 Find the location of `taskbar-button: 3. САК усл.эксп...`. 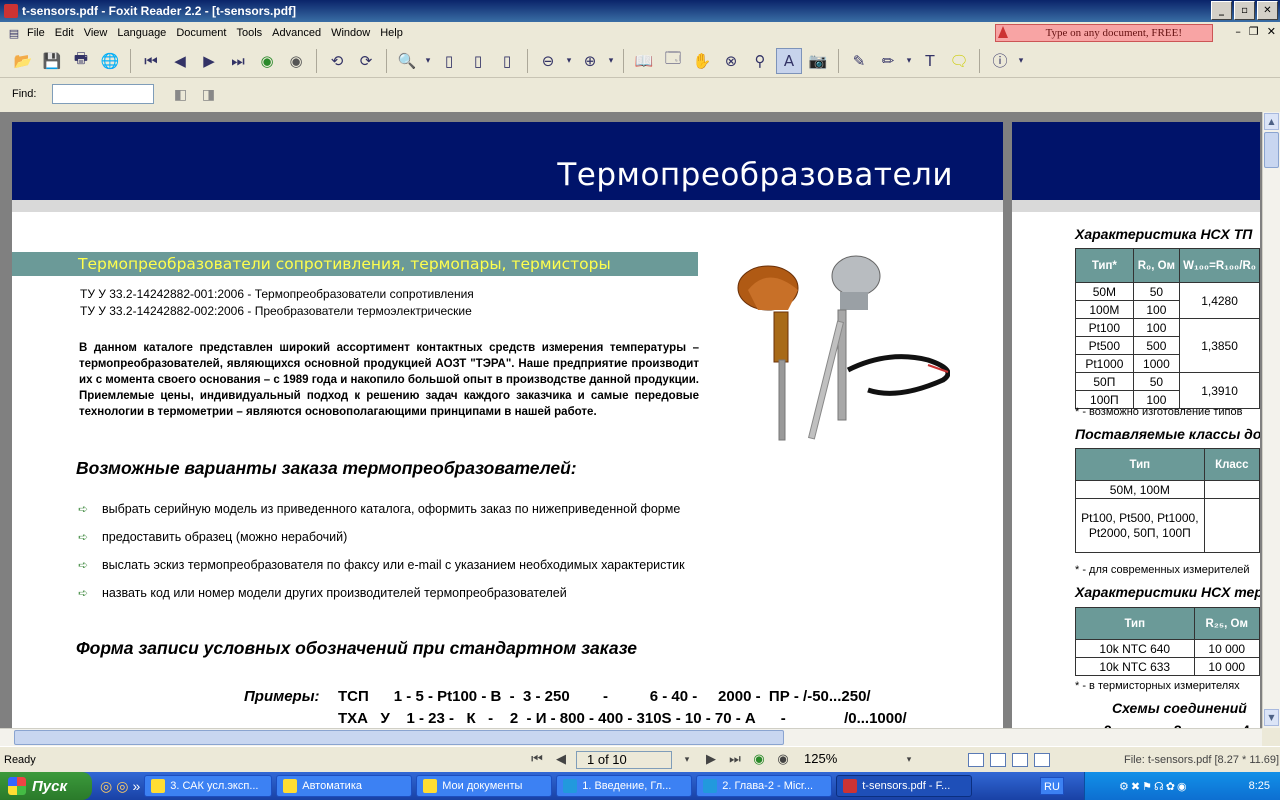

taskbar-button: 3. САК усл.эксп... is located at coordinates (208, 786).